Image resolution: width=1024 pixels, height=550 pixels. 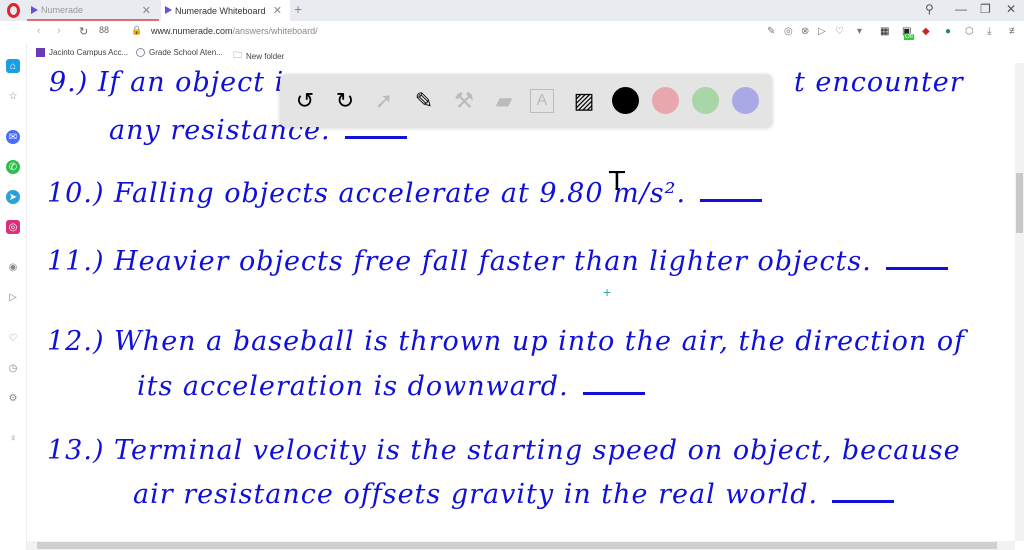 What do you see at coordinates (13, 398) in the screenshot?
I see `settings-icon: ⚙` at bounding box center [13, 398].